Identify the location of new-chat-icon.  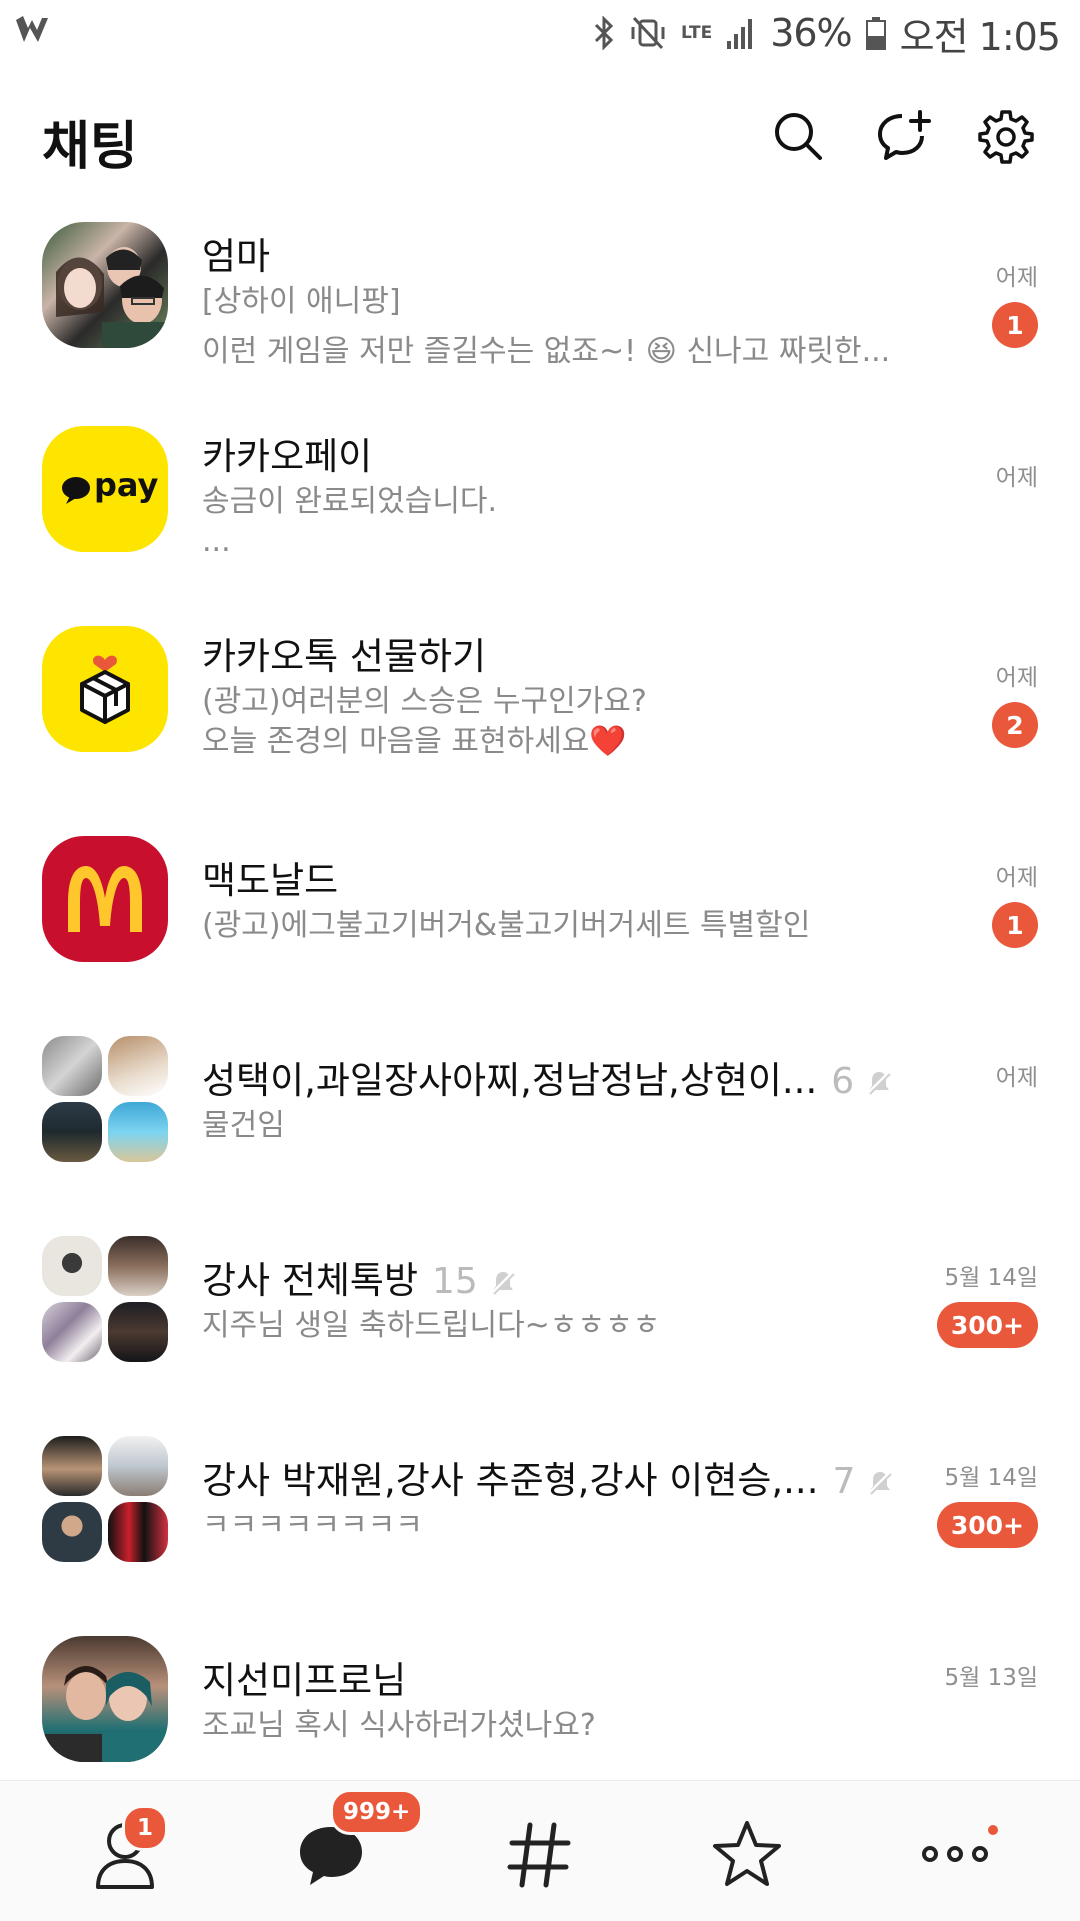
(904, 136).